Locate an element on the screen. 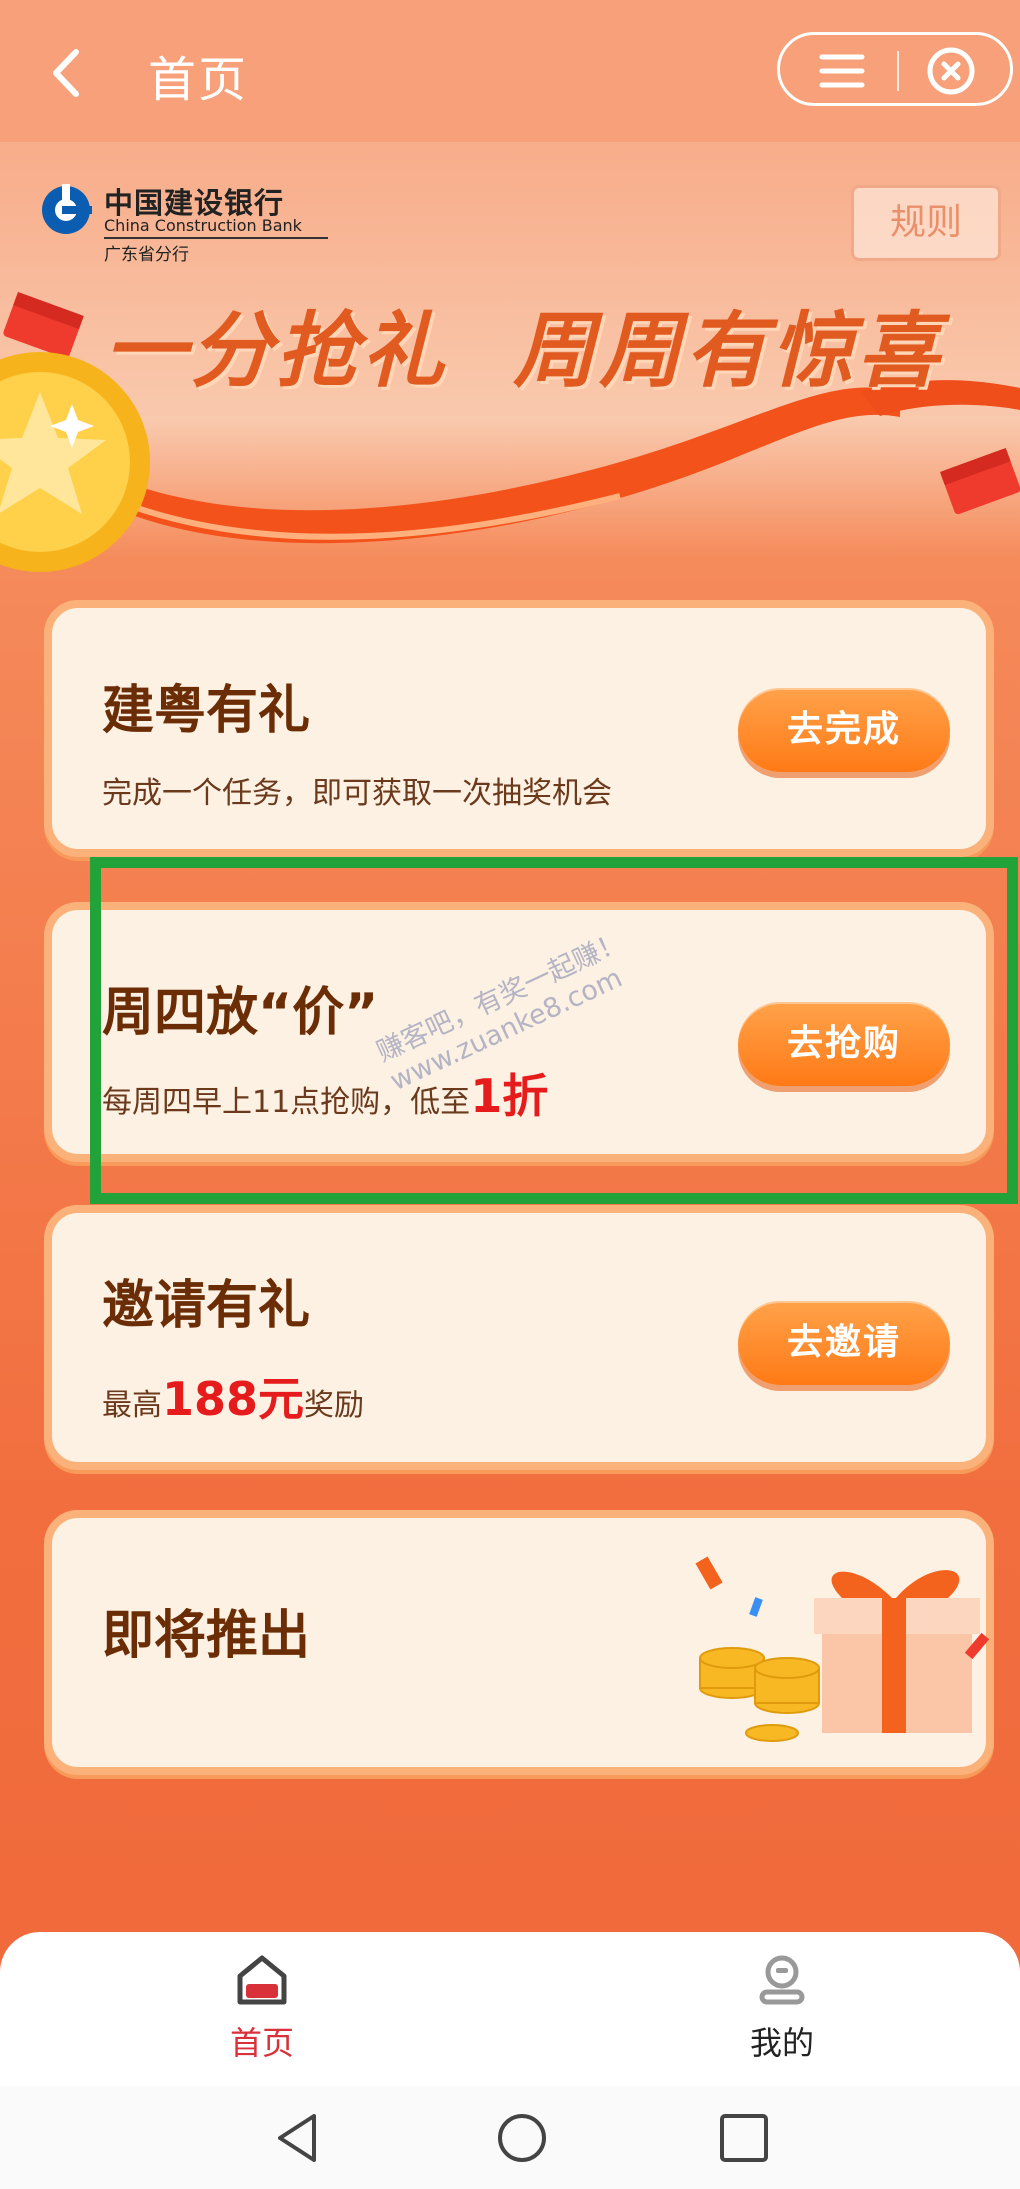 The height and width of the screenshot is (2189, 1020). bank-logo: 中国建设银行 China Construction Bank 广东省分行 is located at coordinates (190, 222).